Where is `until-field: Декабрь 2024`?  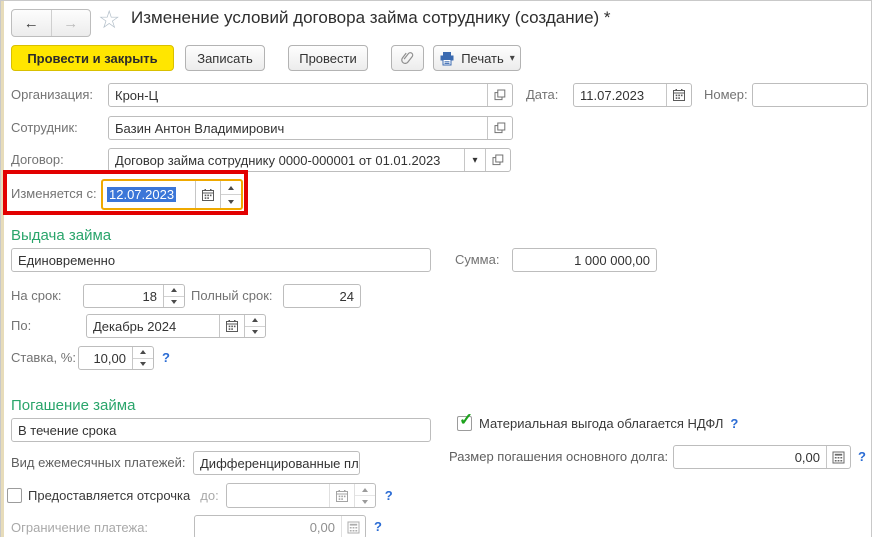 until-field: Декабрь 2024 is located at coordinates (176, 326).